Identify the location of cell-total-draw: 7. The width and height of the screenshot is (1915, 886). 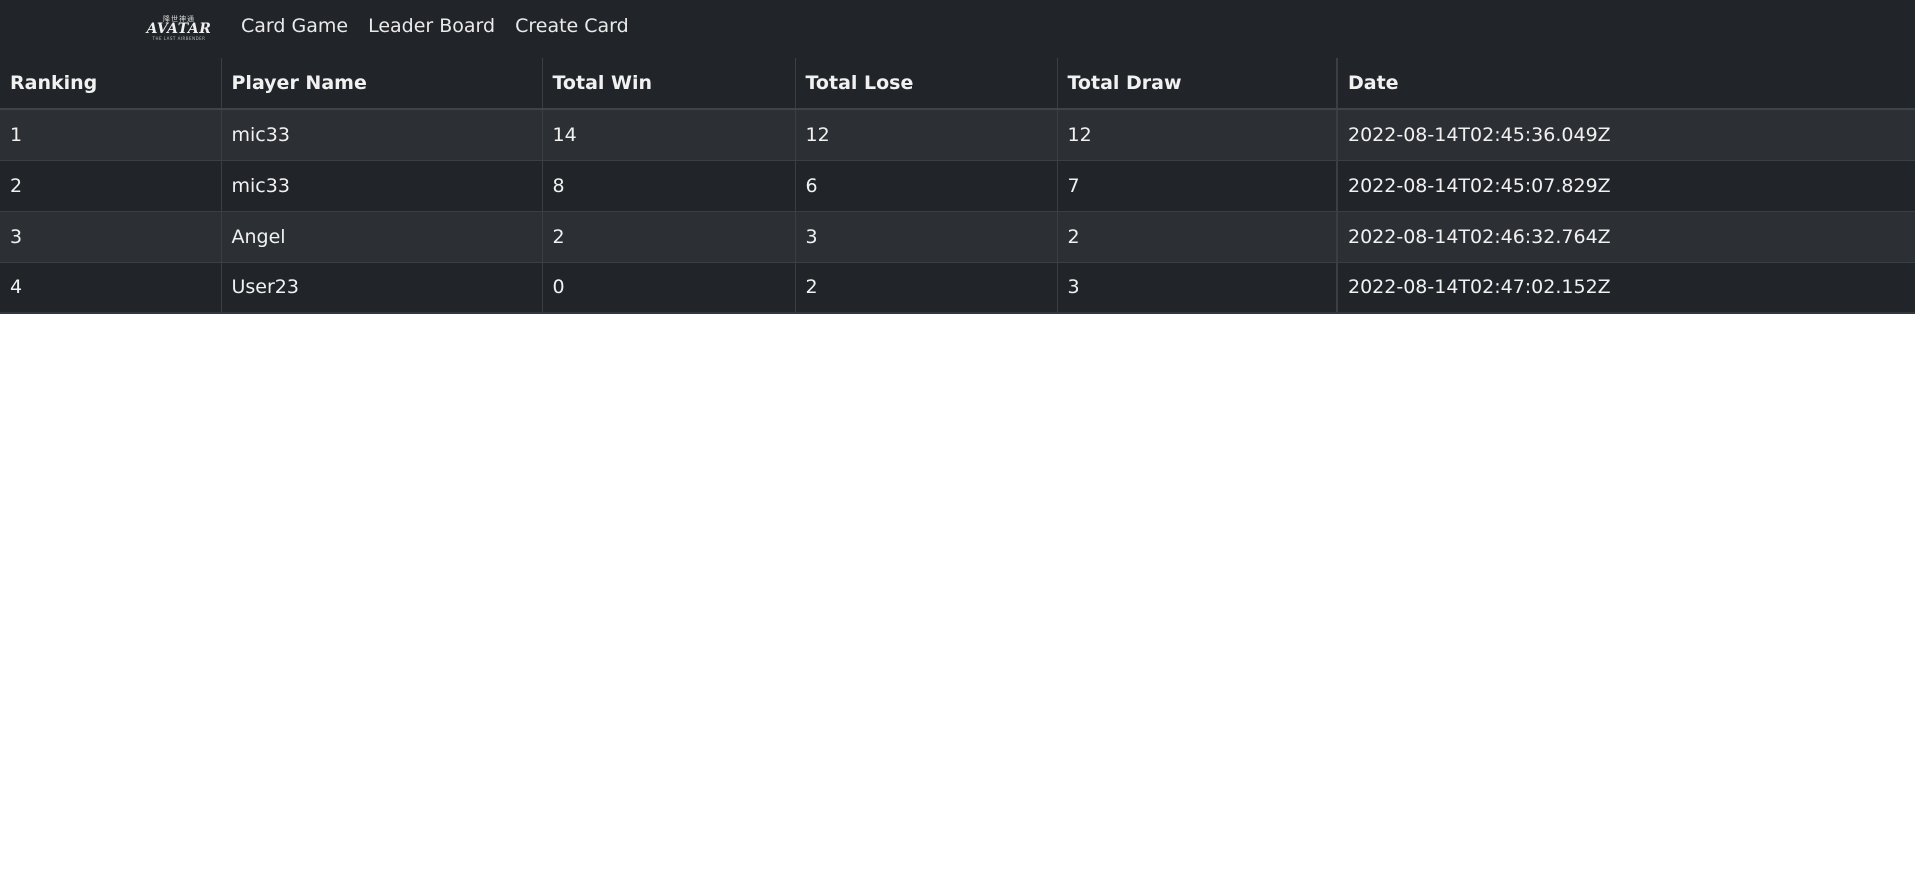
(1197, 186).